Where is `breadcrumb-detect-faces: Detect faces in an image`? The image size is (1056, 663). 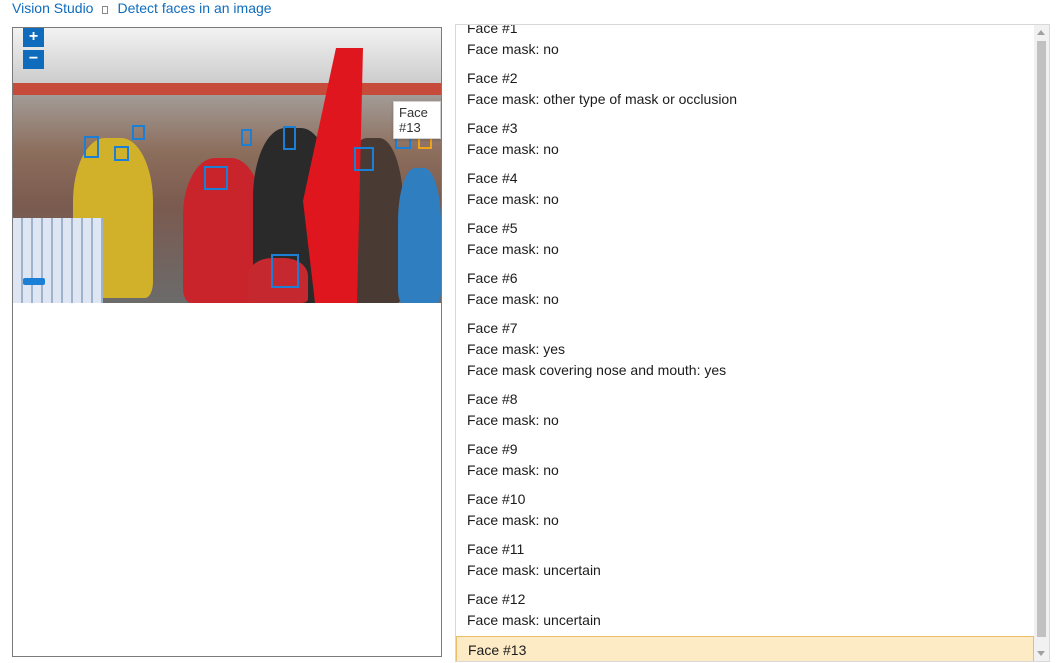 breadcrumb-detect-faces: Detect faces in an image is located at coordinates (194, 8).